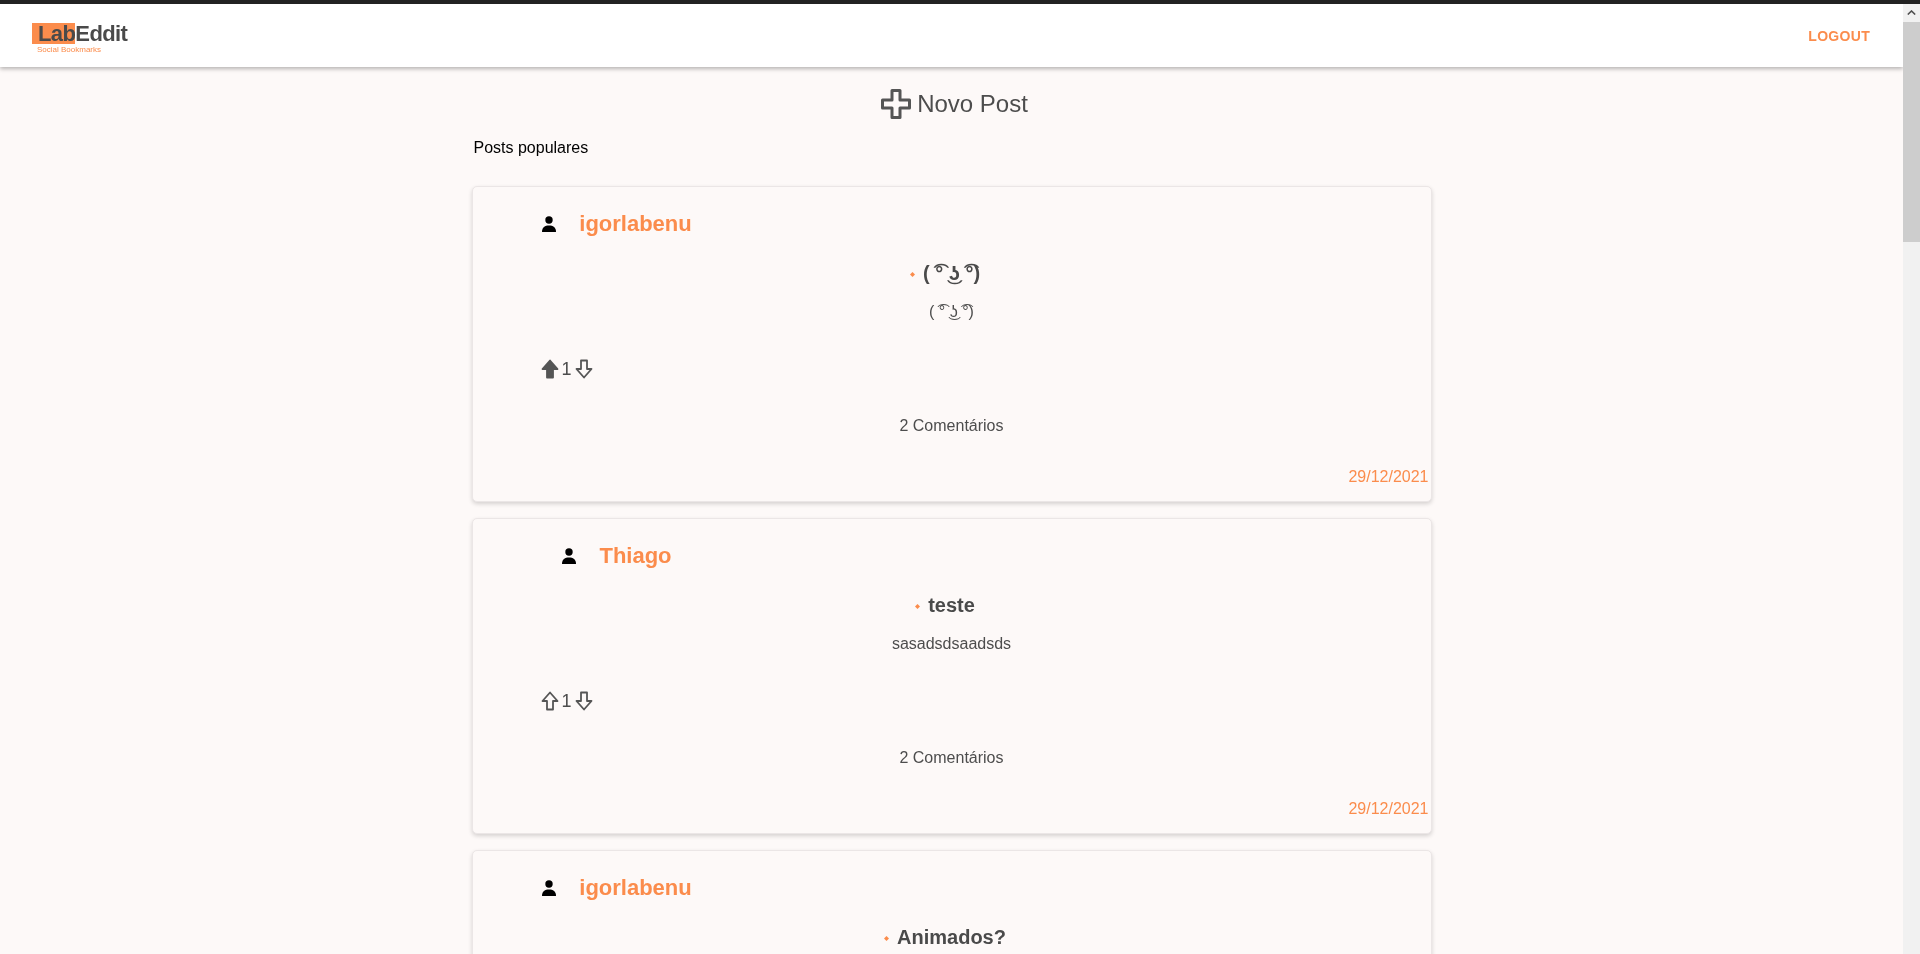  What do you see at coordinates (1911, 479) in the screenshot?
I see `scrollbar` at bounding box center [1911, 479].